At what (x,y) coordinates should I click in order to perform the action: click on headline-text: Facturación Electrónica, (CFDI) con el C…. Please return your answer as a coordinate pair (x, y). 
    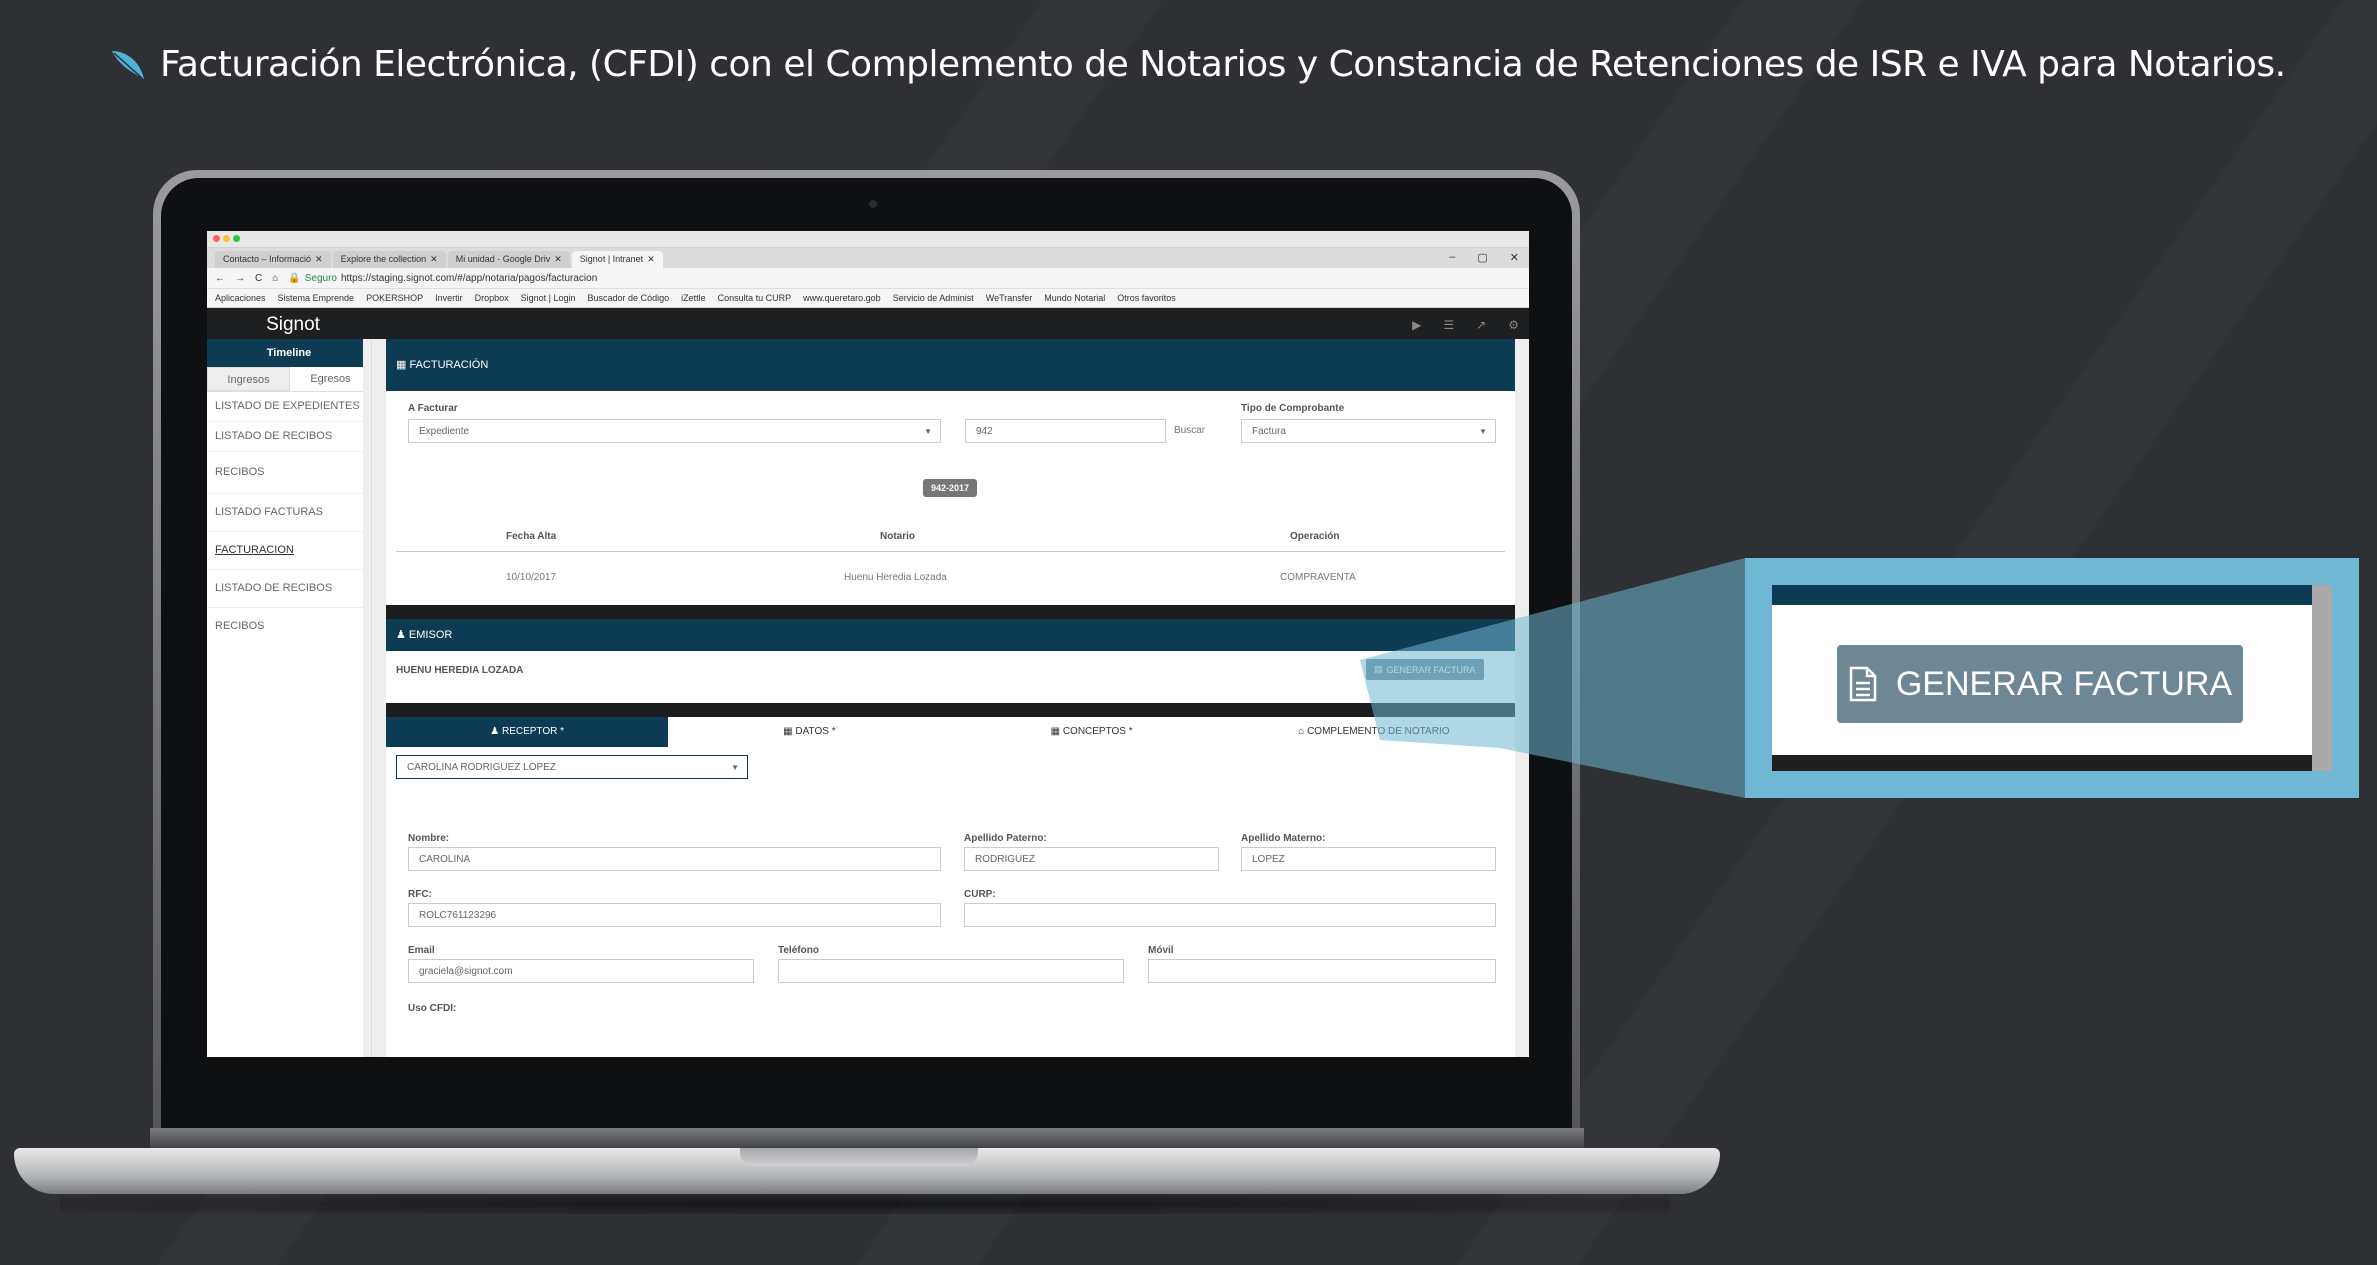
    Looking at the image, I should click on (1223, 64).